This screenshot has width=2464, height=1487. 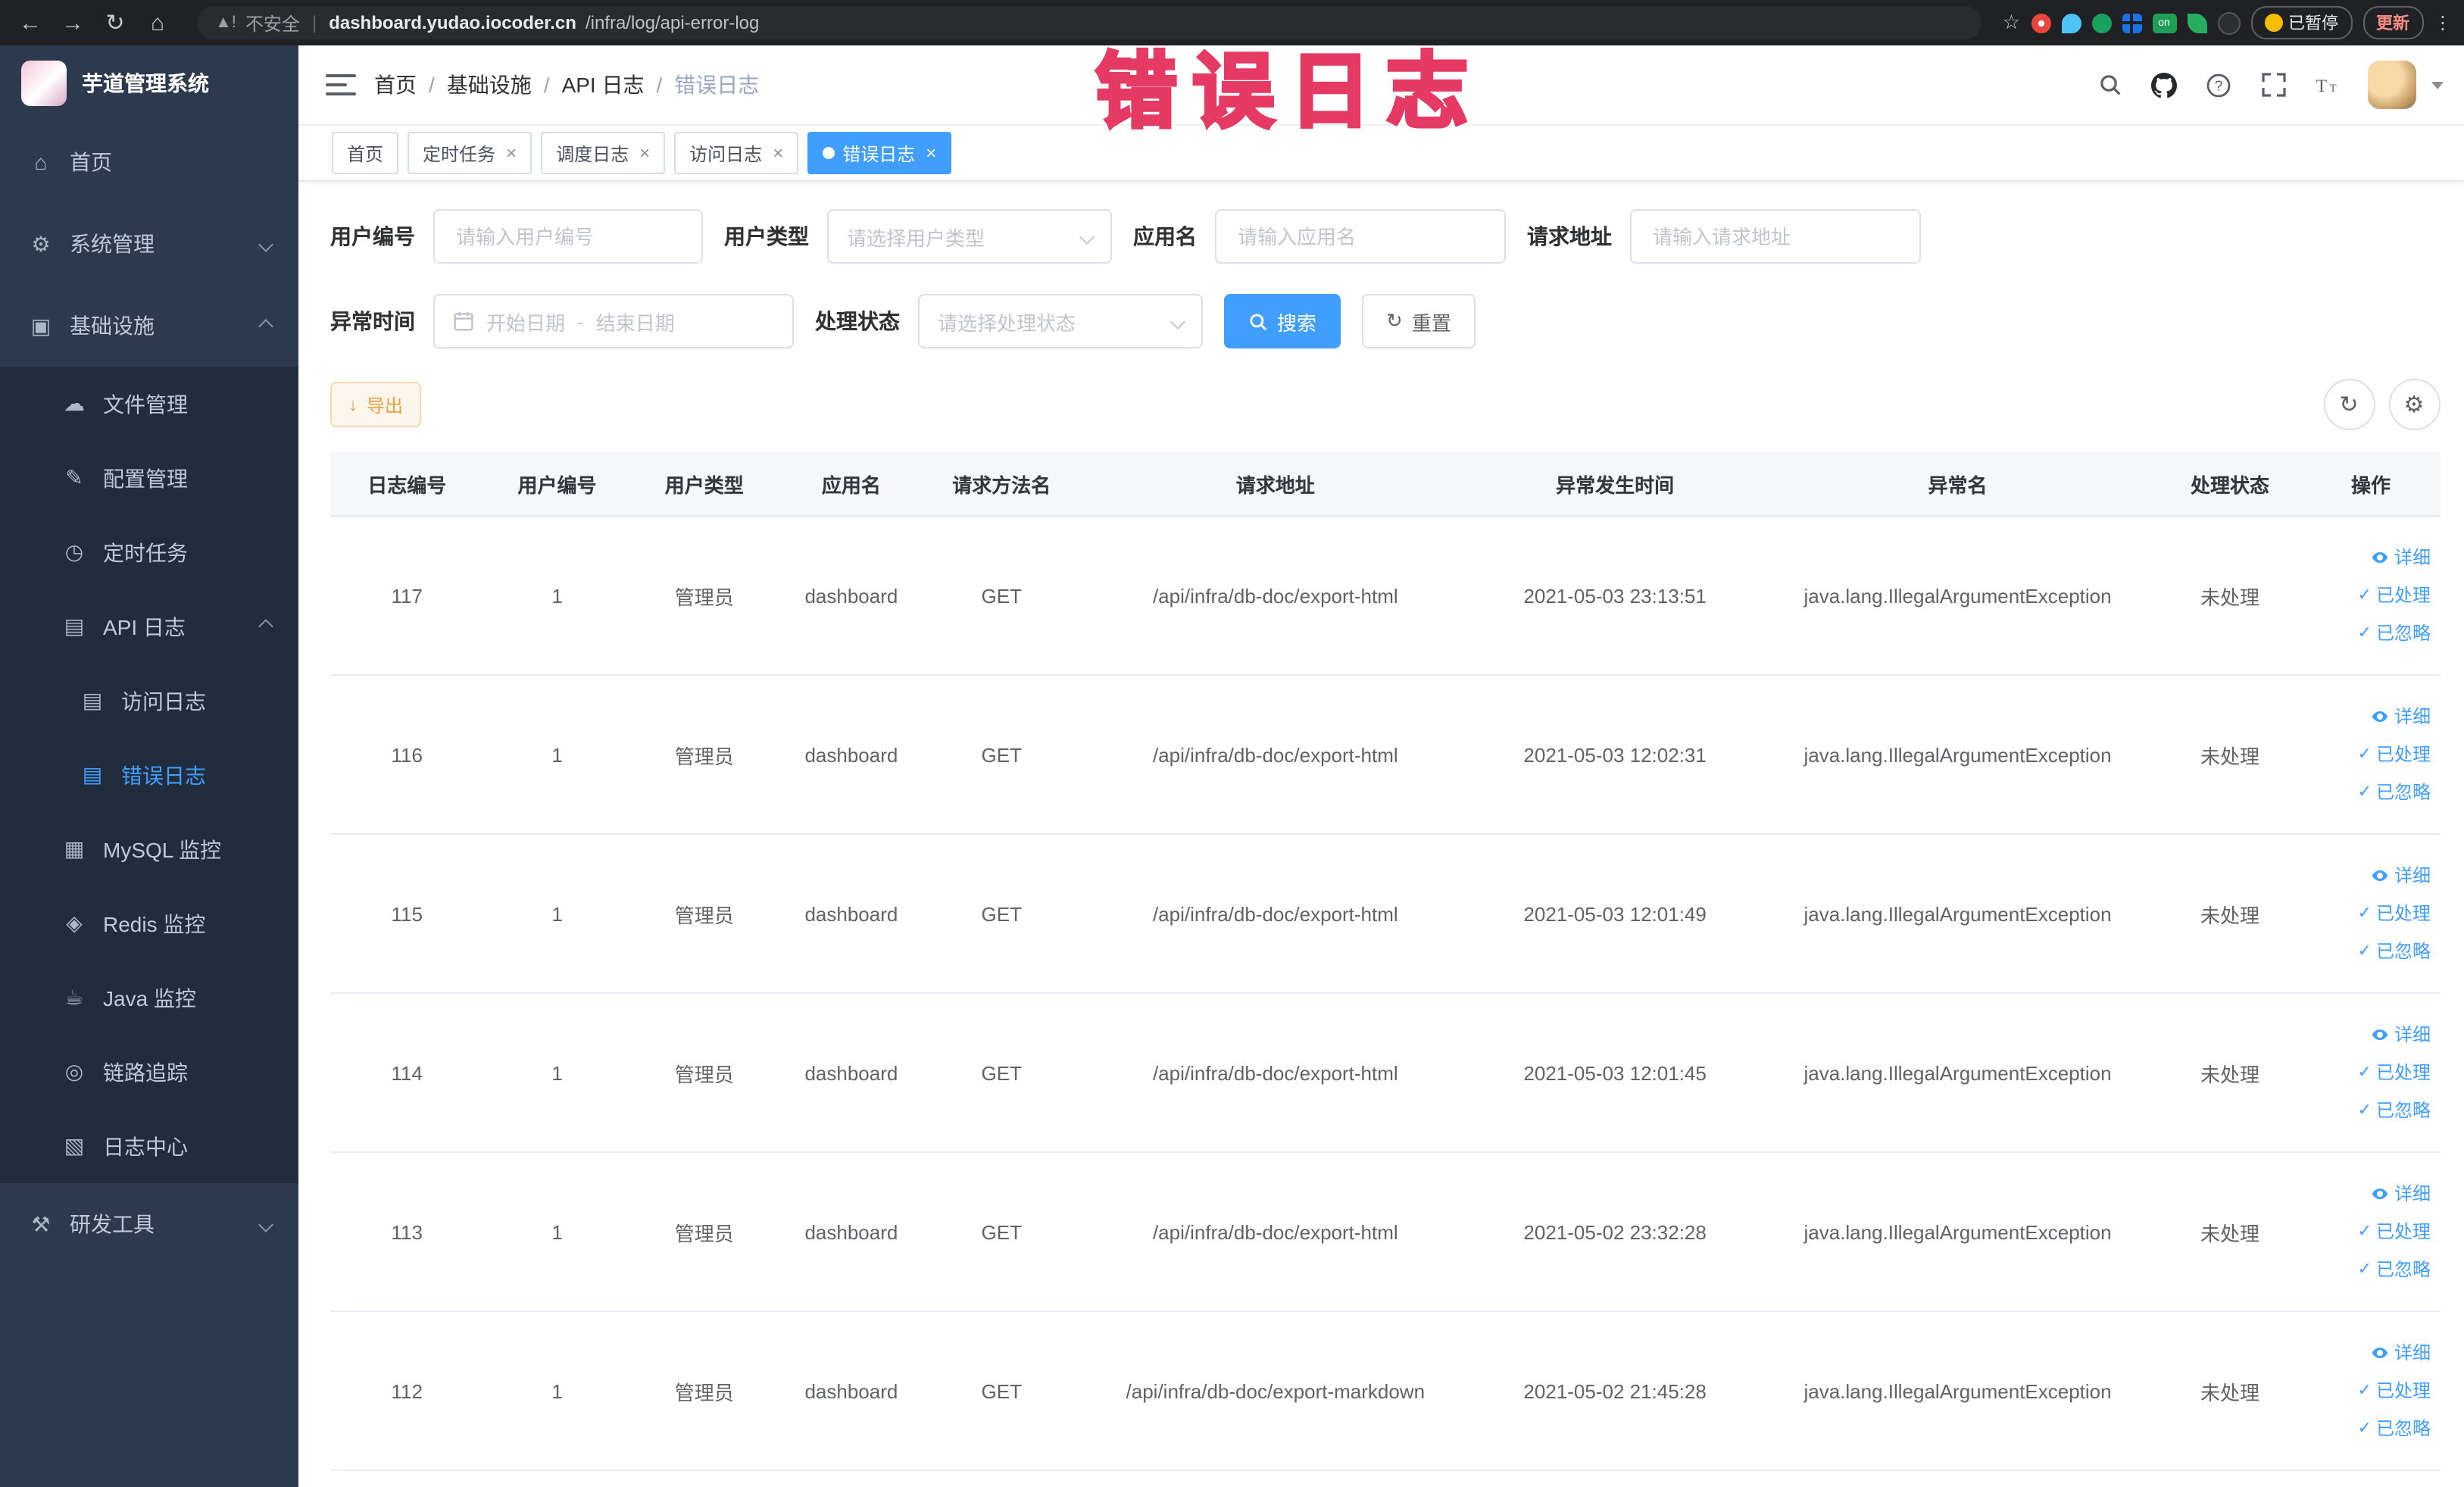 I want to click on col-header-user-id: 用户编号, so click(x=557, y=484).